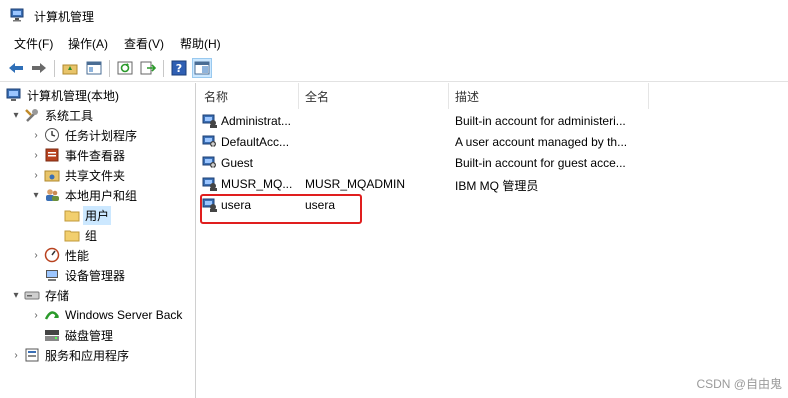  What do you see at coordinates (125, 68) in the screenshot?
I see `refresh-icon` at bounding box center [125, 68].